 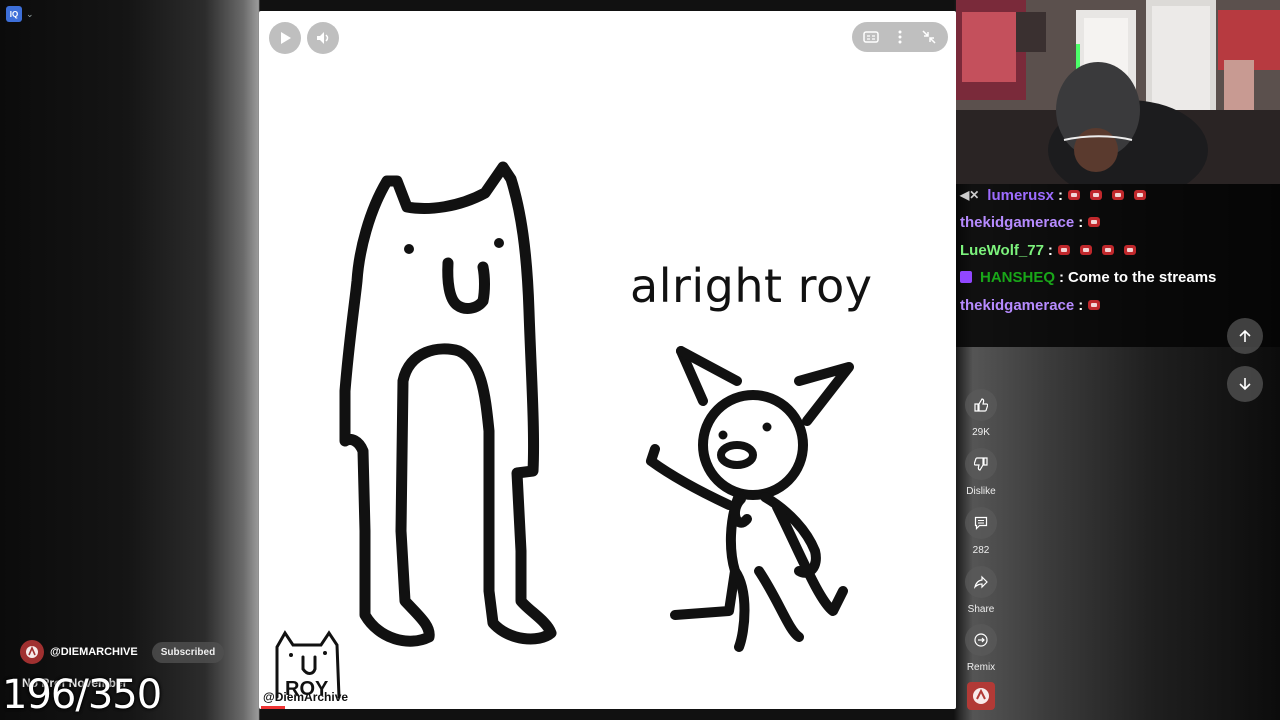 What do you see at coordinates (751, 286) in the screenshot?
I see `video-caption: alright roy` at bounding box center [751, 286].